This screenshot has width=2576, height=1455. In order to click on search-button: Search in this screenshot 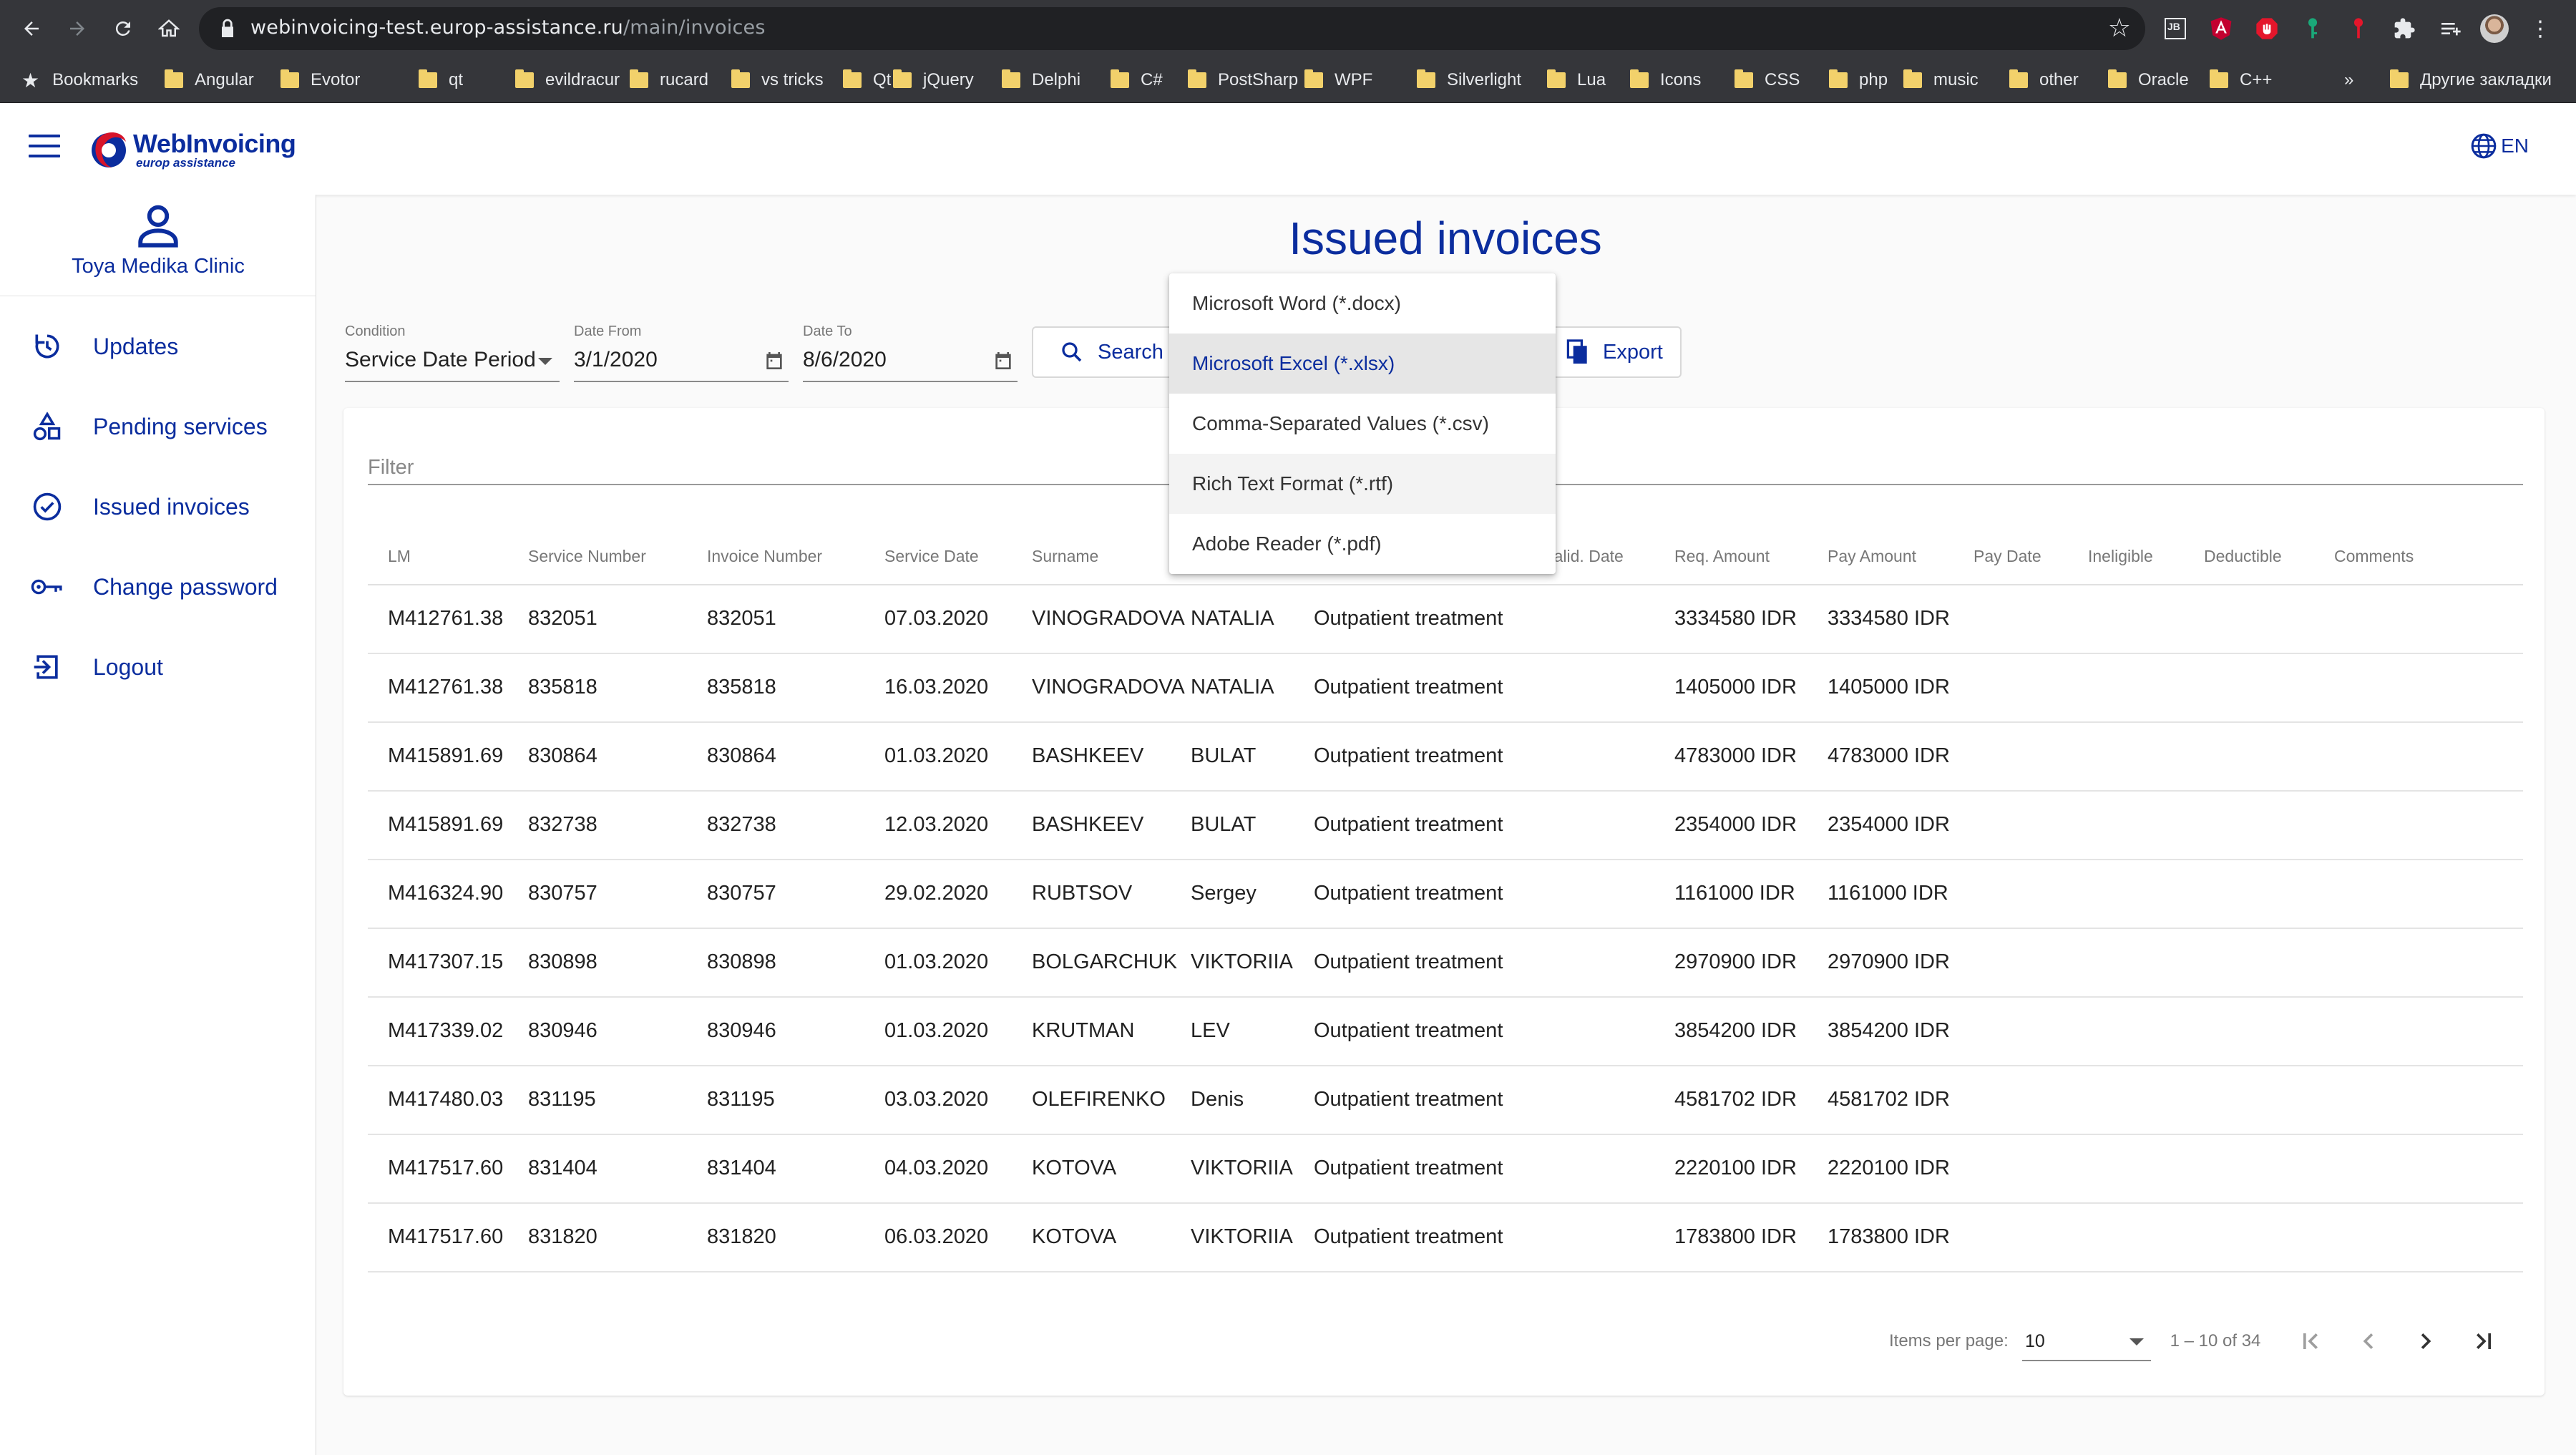, I will do `click(1107, 352)`.